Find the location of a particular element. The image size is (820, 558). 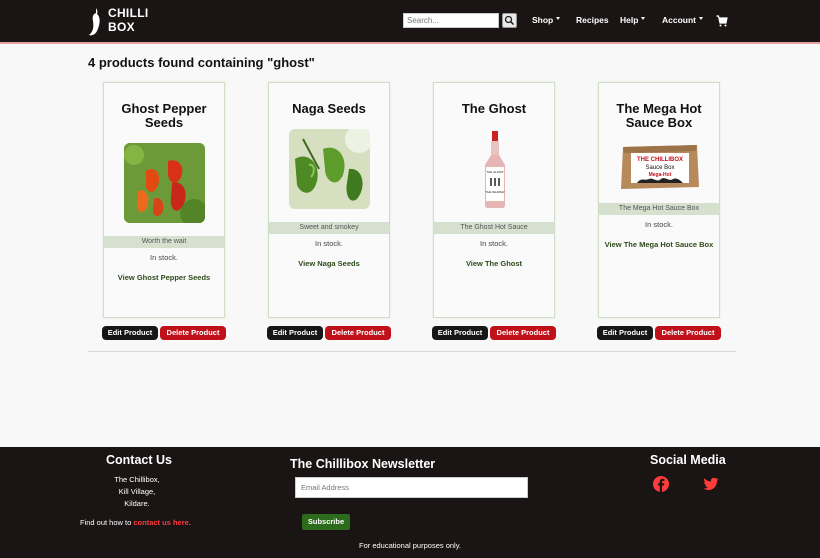

hot-sauce-bottle-image: THE GHOST THE REAPER is located at coordinates (495, 169).